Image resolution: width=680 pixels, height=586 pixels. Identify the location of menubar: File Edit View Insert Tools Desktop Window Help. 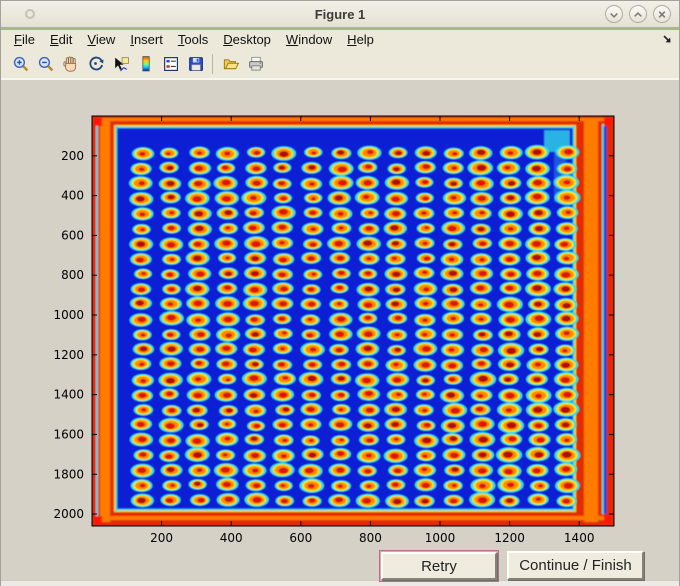
(340, 39).